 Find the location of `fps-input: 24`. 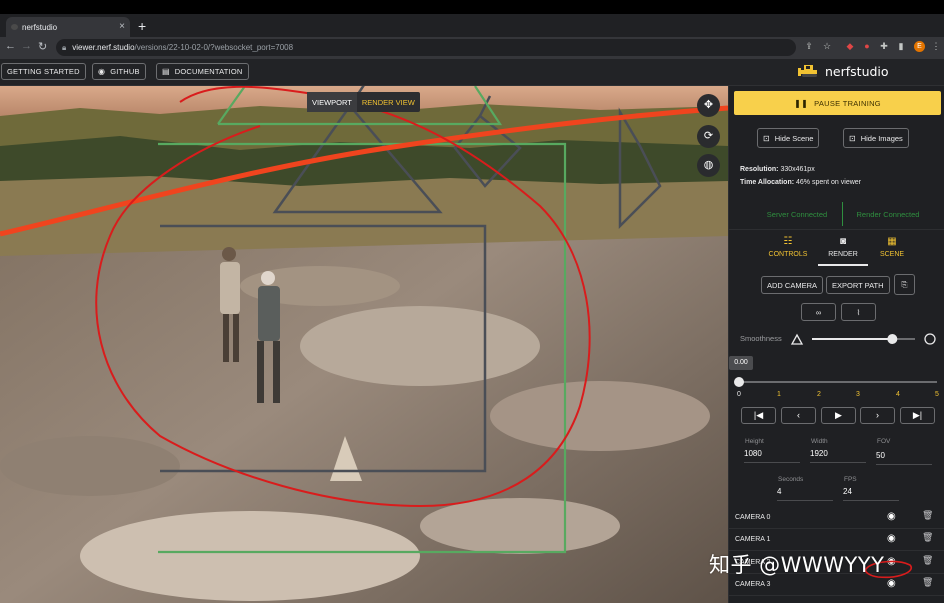

fps-input: 24 is located at coordinates (871, 494).